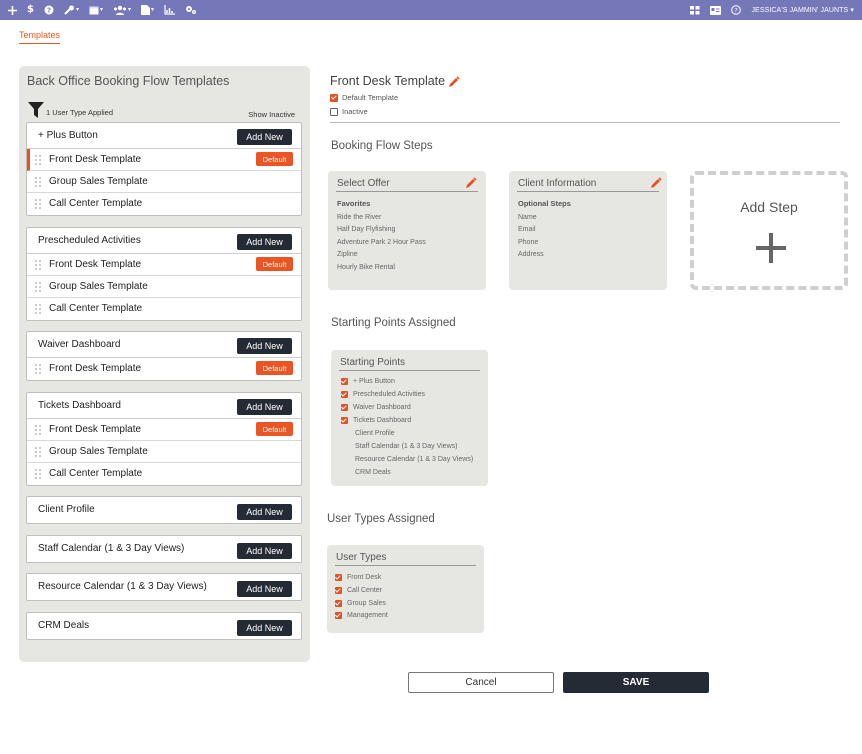 This screenshot has width=862, height=754. I want to click on starting-point-checkbox: + Plus Button, so click(368, 381).